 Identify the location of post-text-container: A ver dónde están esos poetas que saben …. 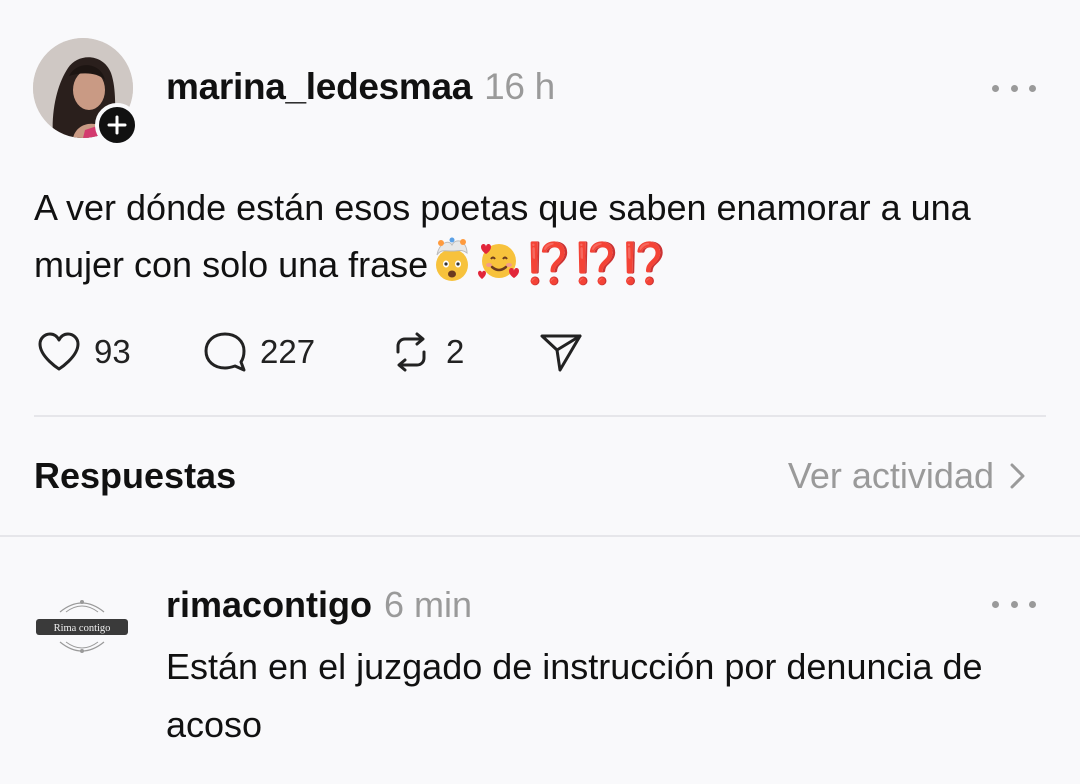
(534, 236).